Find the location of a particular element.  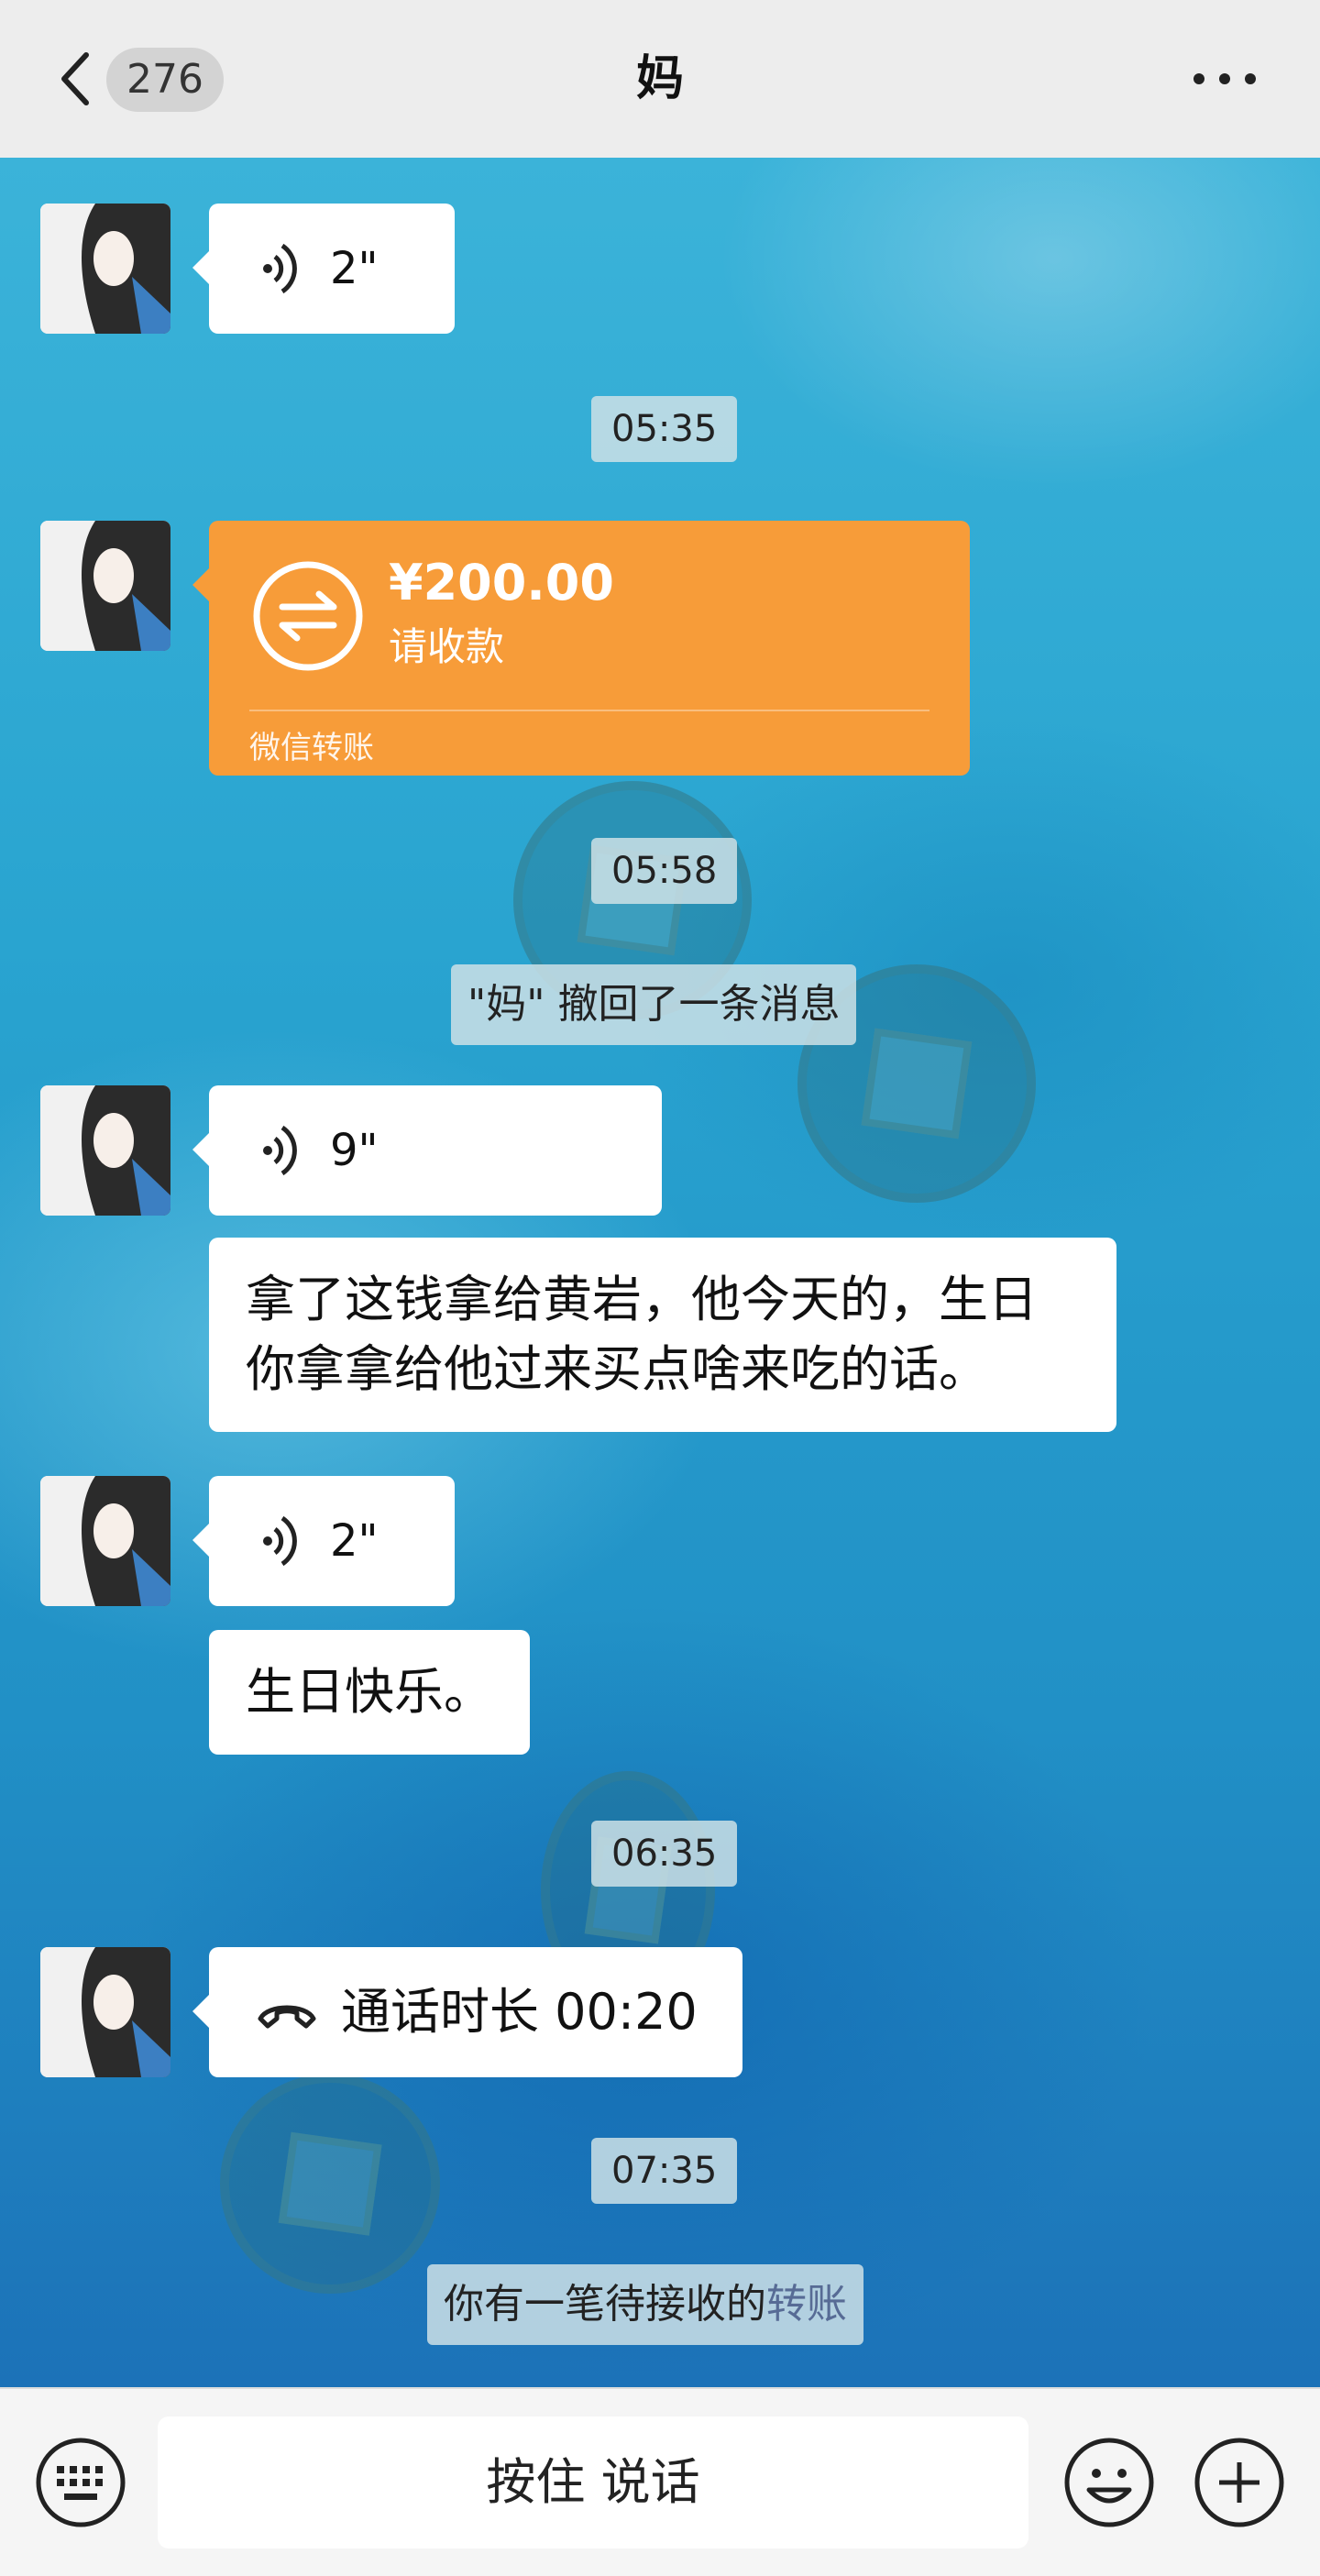

call-duration-text: 通话时长 00:20 is located at coordinates (519, 2012).